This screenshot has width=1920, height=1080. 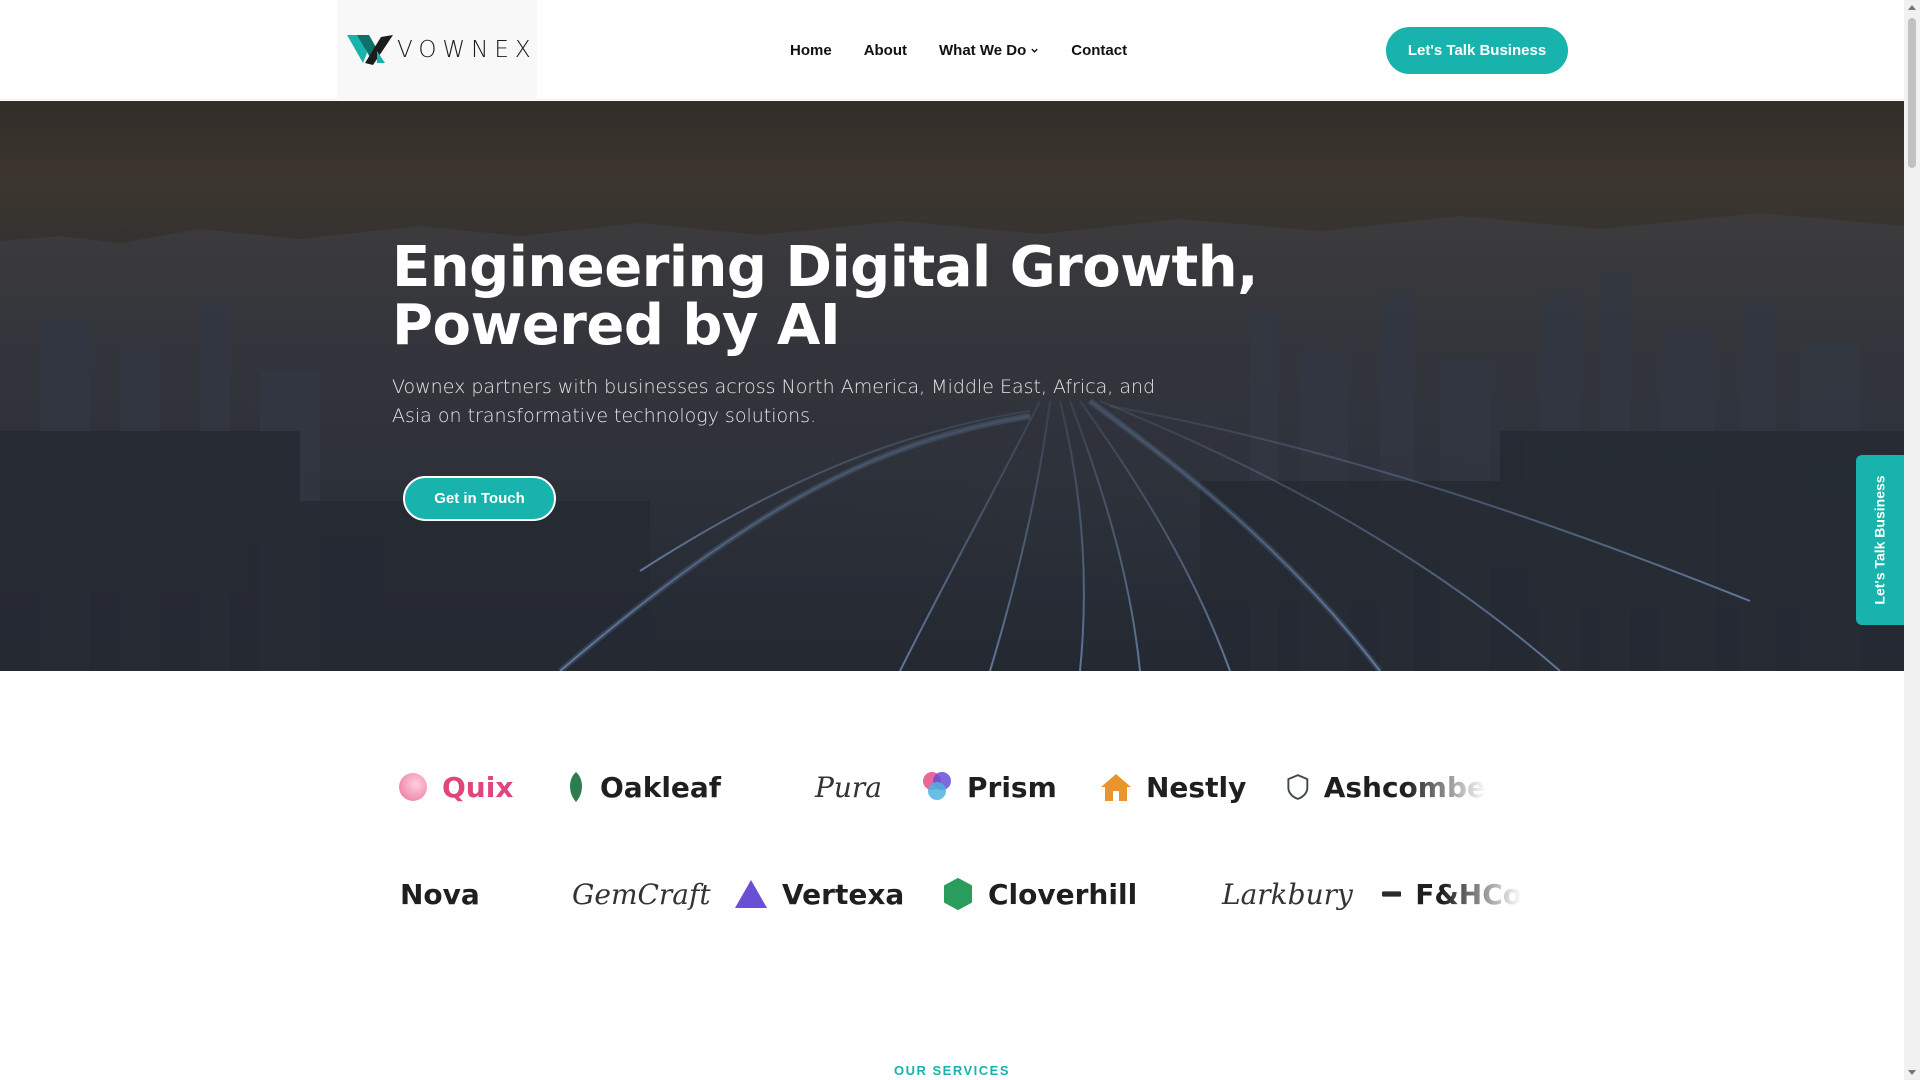 I want to click on brand-quix-label: Quix, so click(x=478, y=787).